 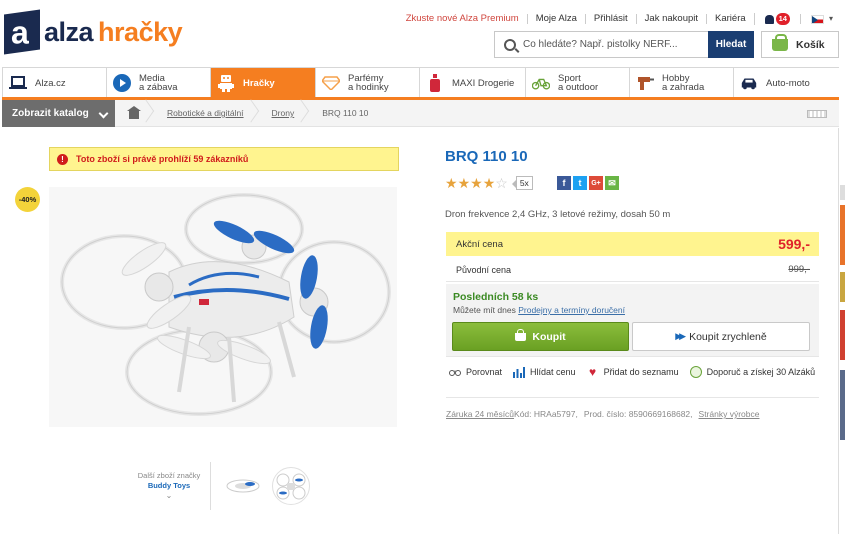 What do you see at coordinates (683, 87) in the screenshot?
I see `nav-label-sub: a zahrada` at bounding box center [683, 87].